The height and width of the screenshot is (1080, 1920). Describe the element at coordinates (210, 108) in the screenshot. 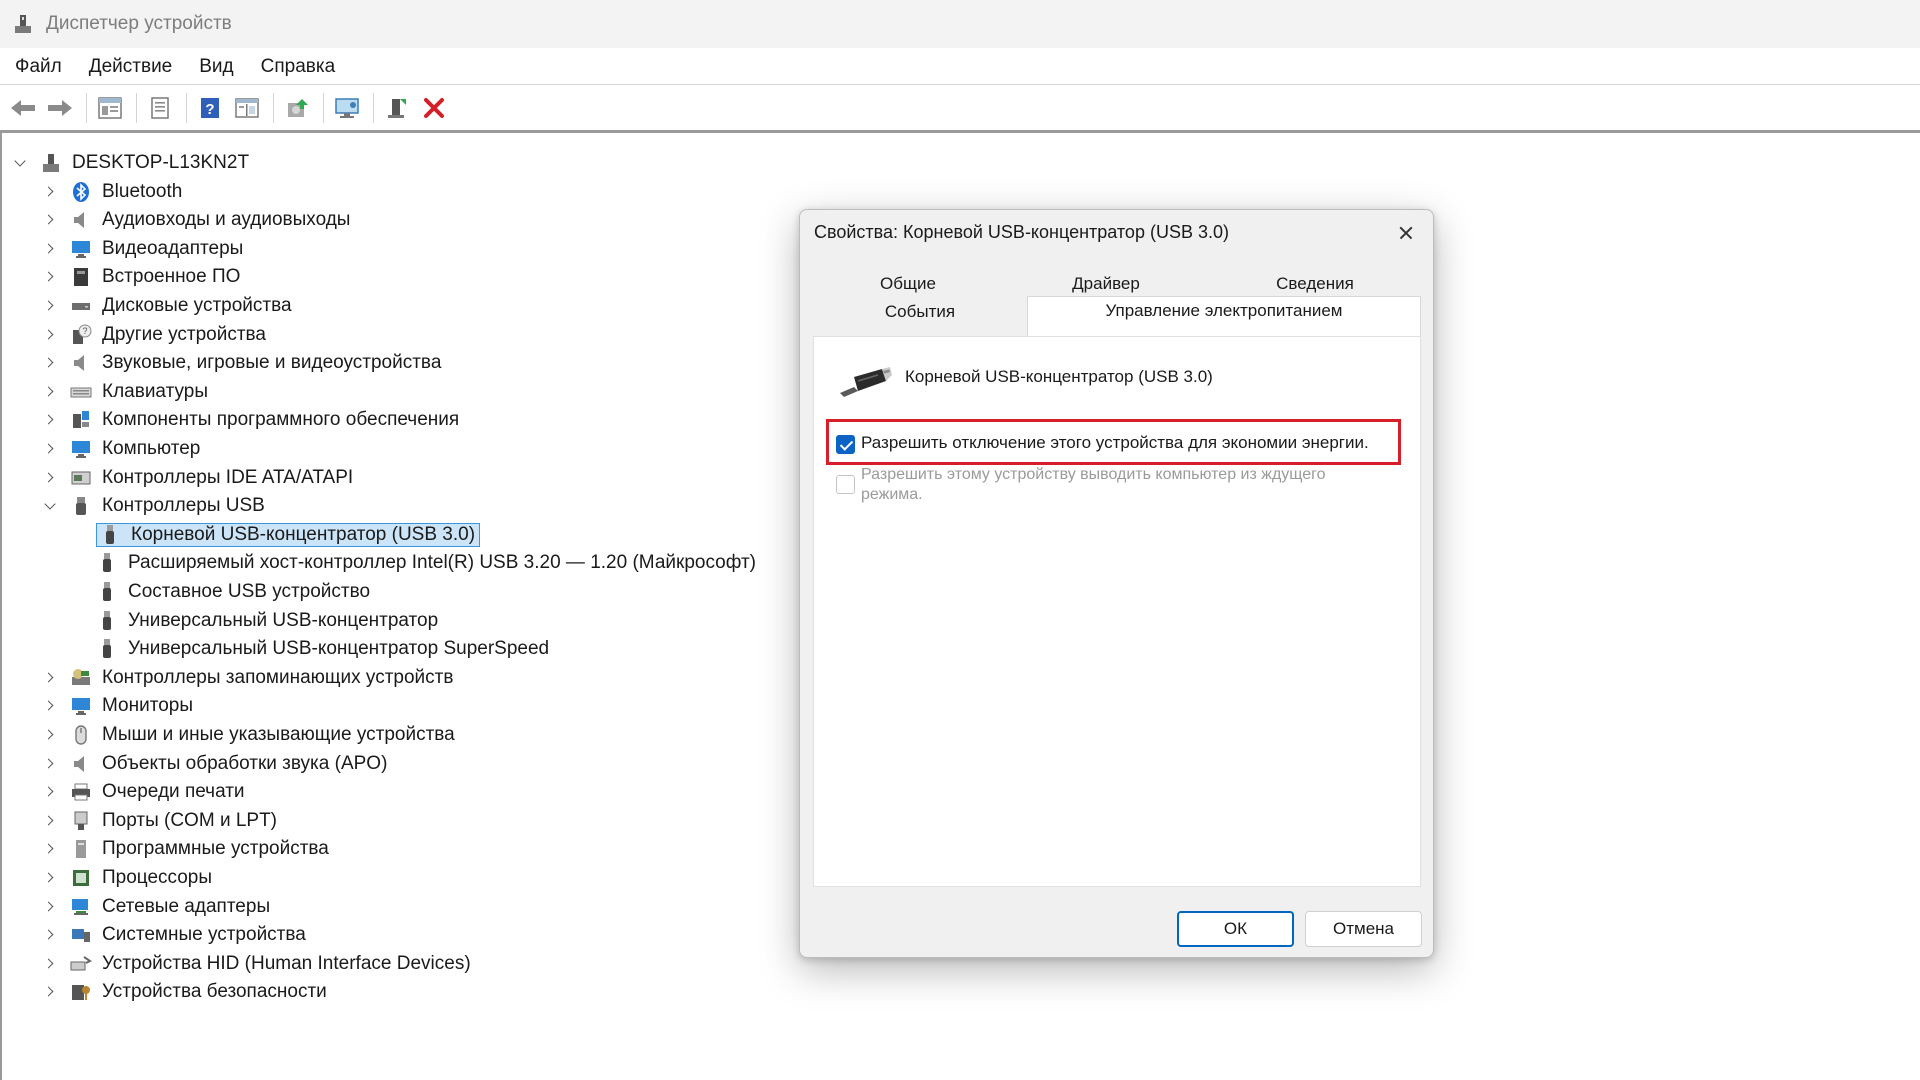

I see `help-icon: ?` at that location.